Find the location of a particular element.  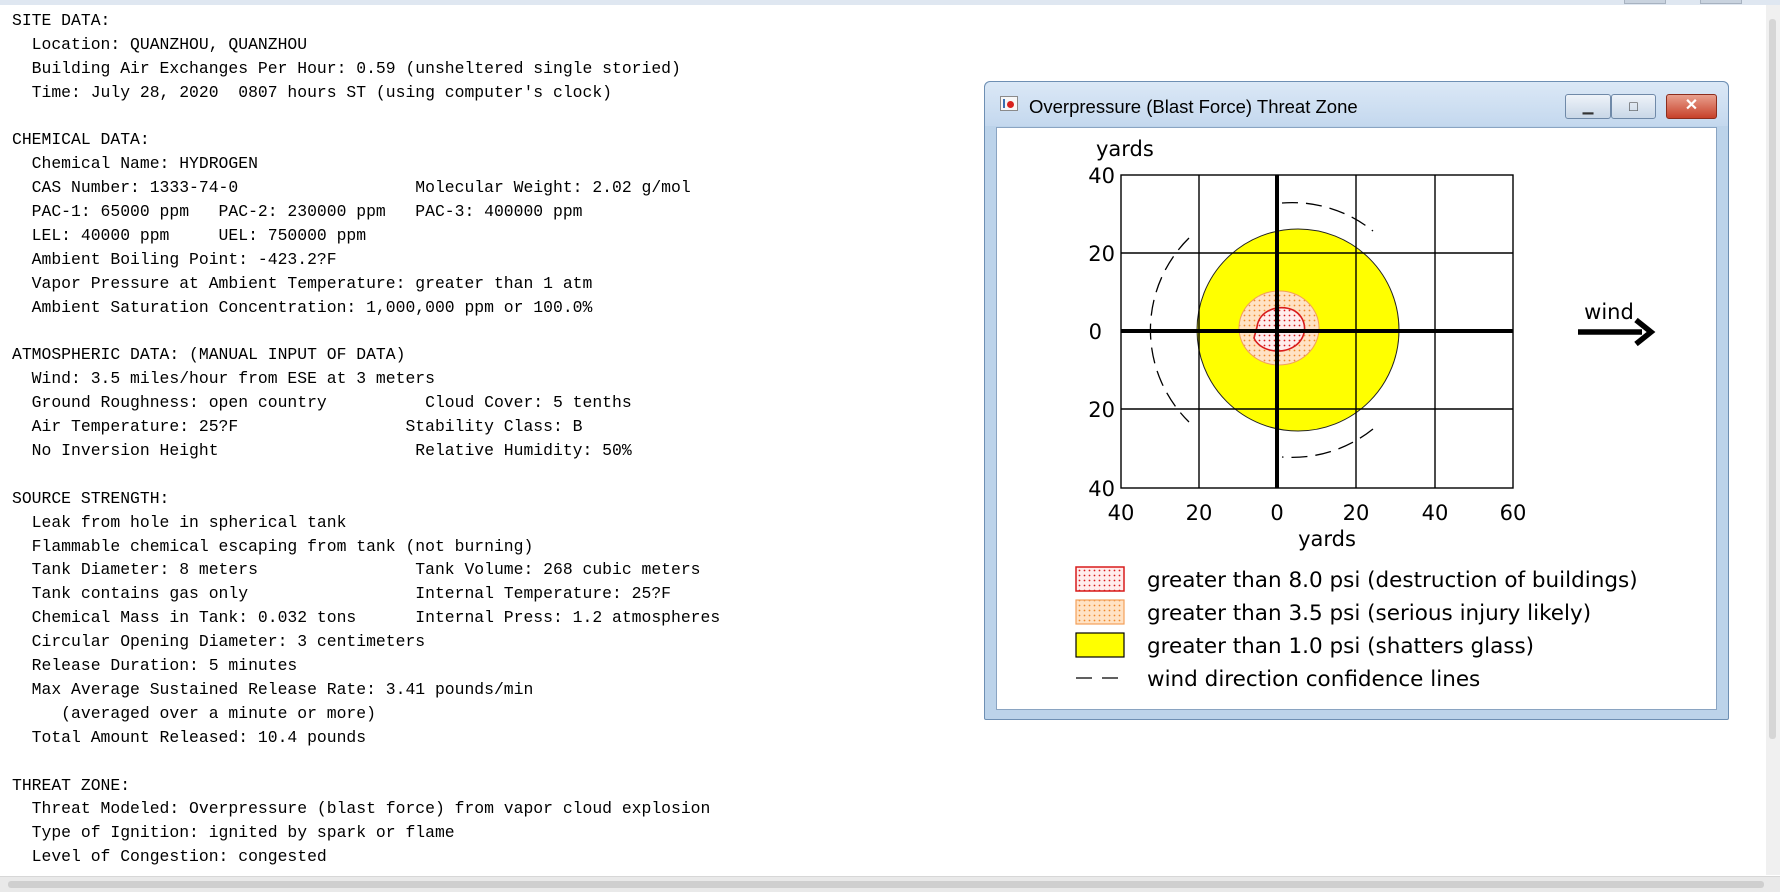

report-line: Level of Congestion: congested is located at coordinates (169, 857).